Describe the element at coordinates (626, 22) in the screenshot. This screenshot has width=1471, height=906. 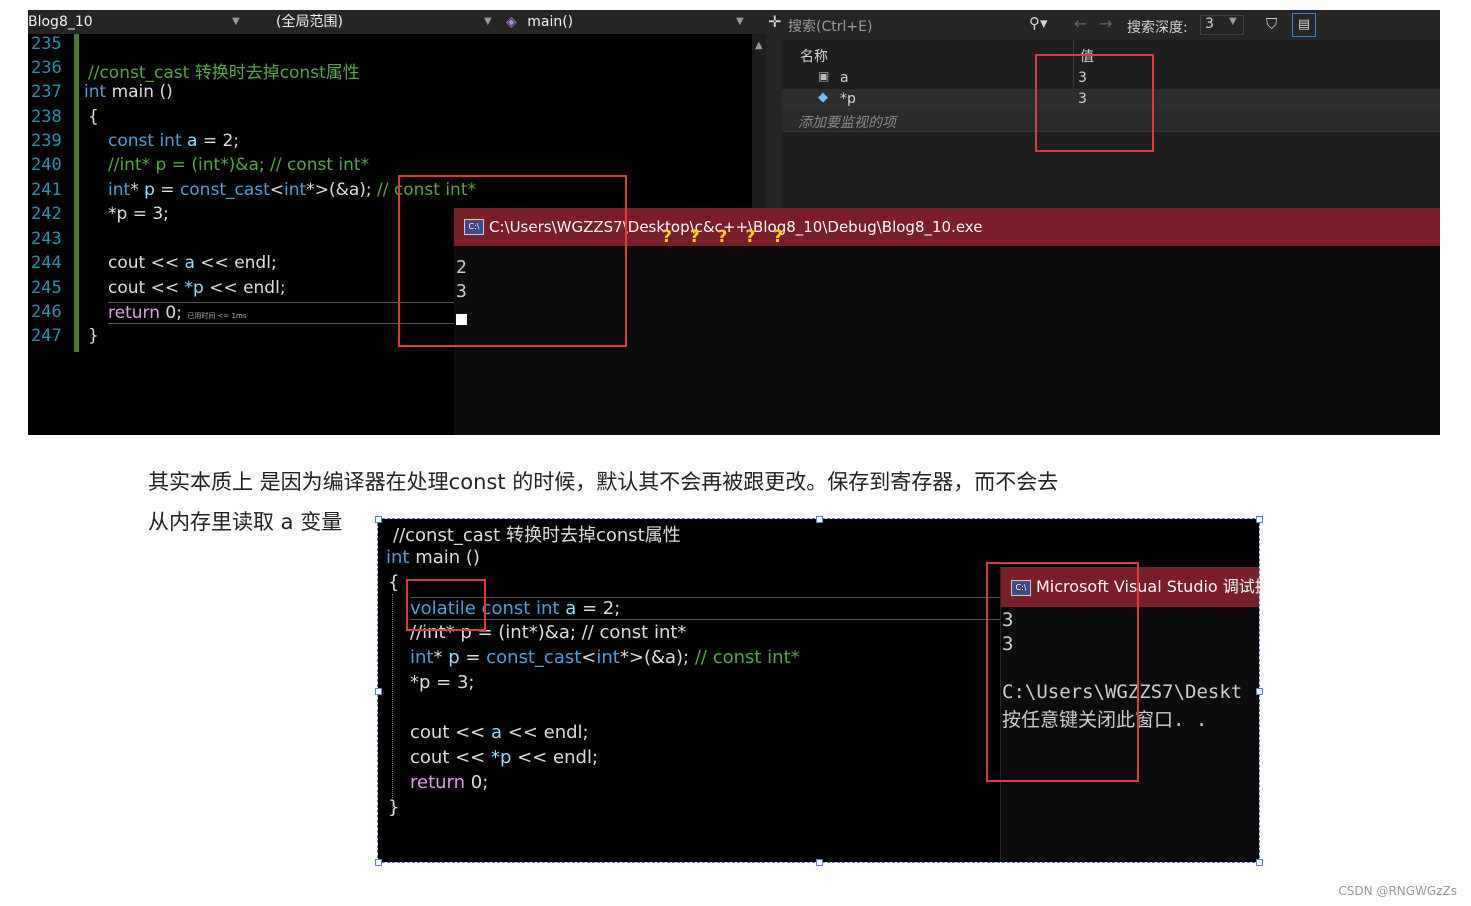
I see `function-dropdown: ◈ main() ▼` at that location.